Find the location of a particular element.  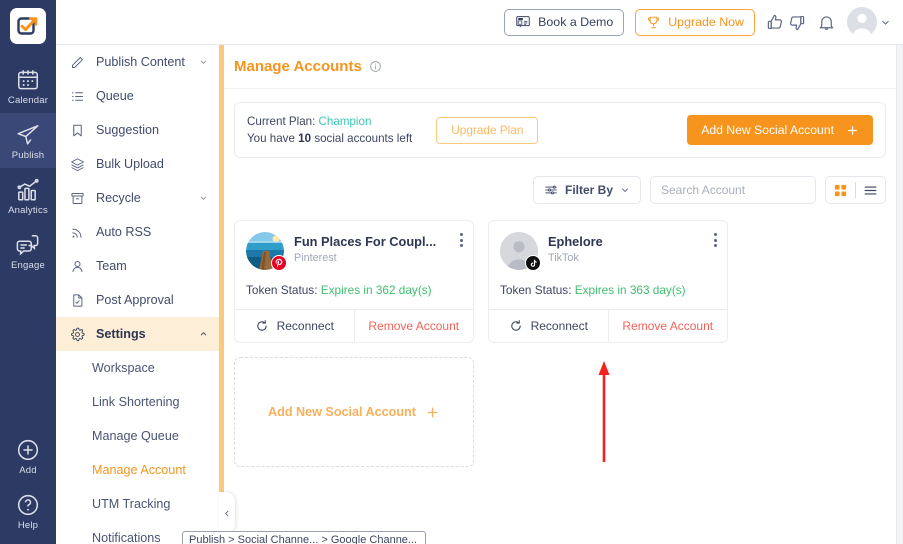

account-card-header: Ephelore TikTok is located at coordinates (608, 246).